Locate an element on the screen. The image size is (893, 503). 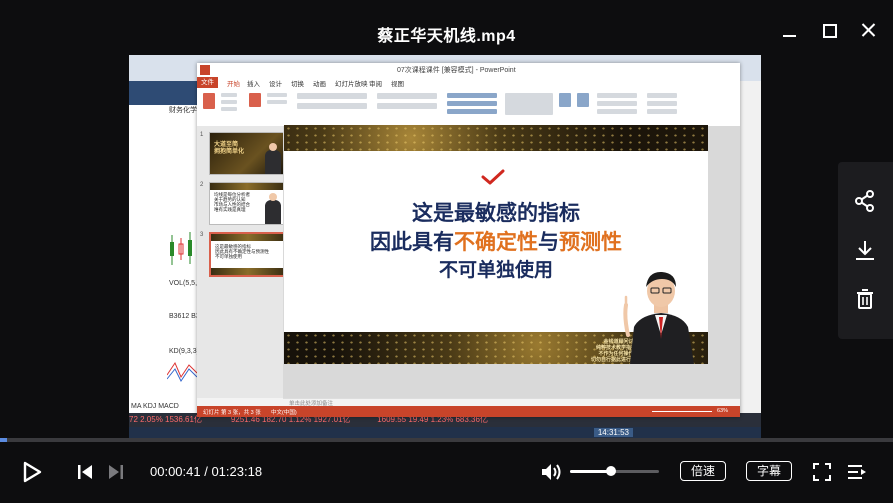
slide-counter: 幻灯片 第 3 张，共 3 张 is located at coordinates (232, 413).